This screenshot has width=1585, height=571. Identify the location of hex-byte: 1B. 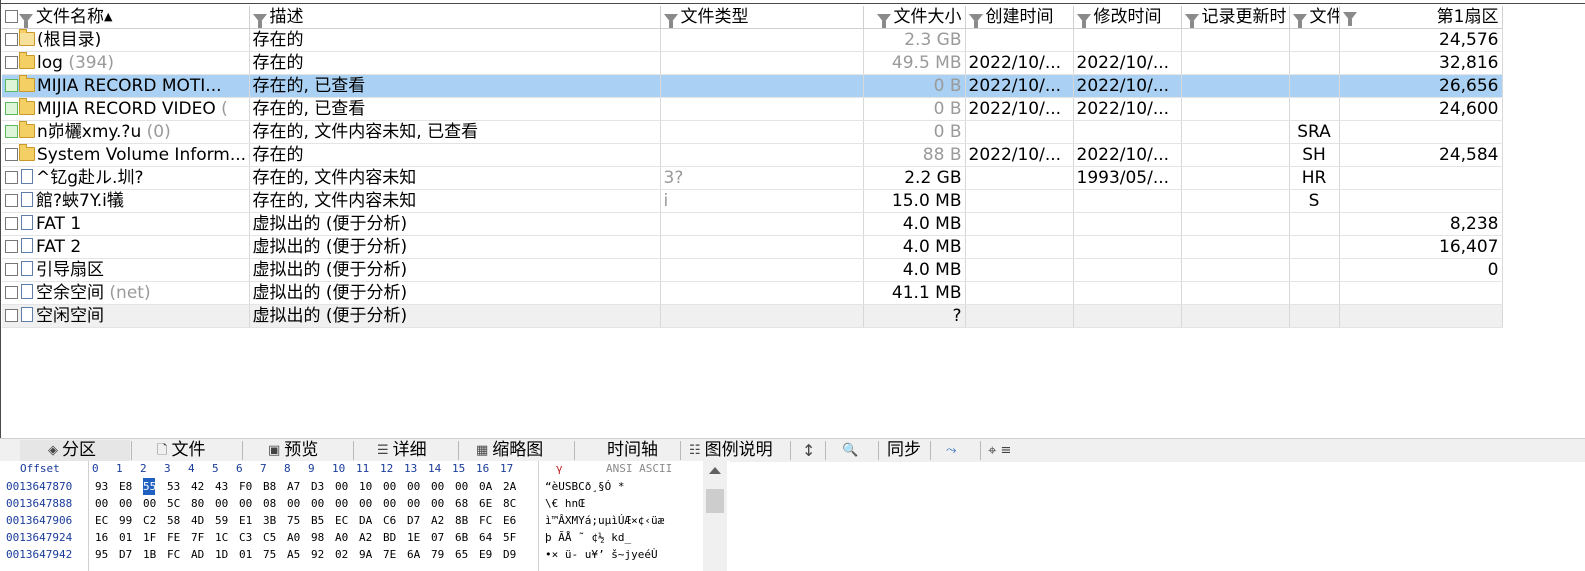
(155, 554).